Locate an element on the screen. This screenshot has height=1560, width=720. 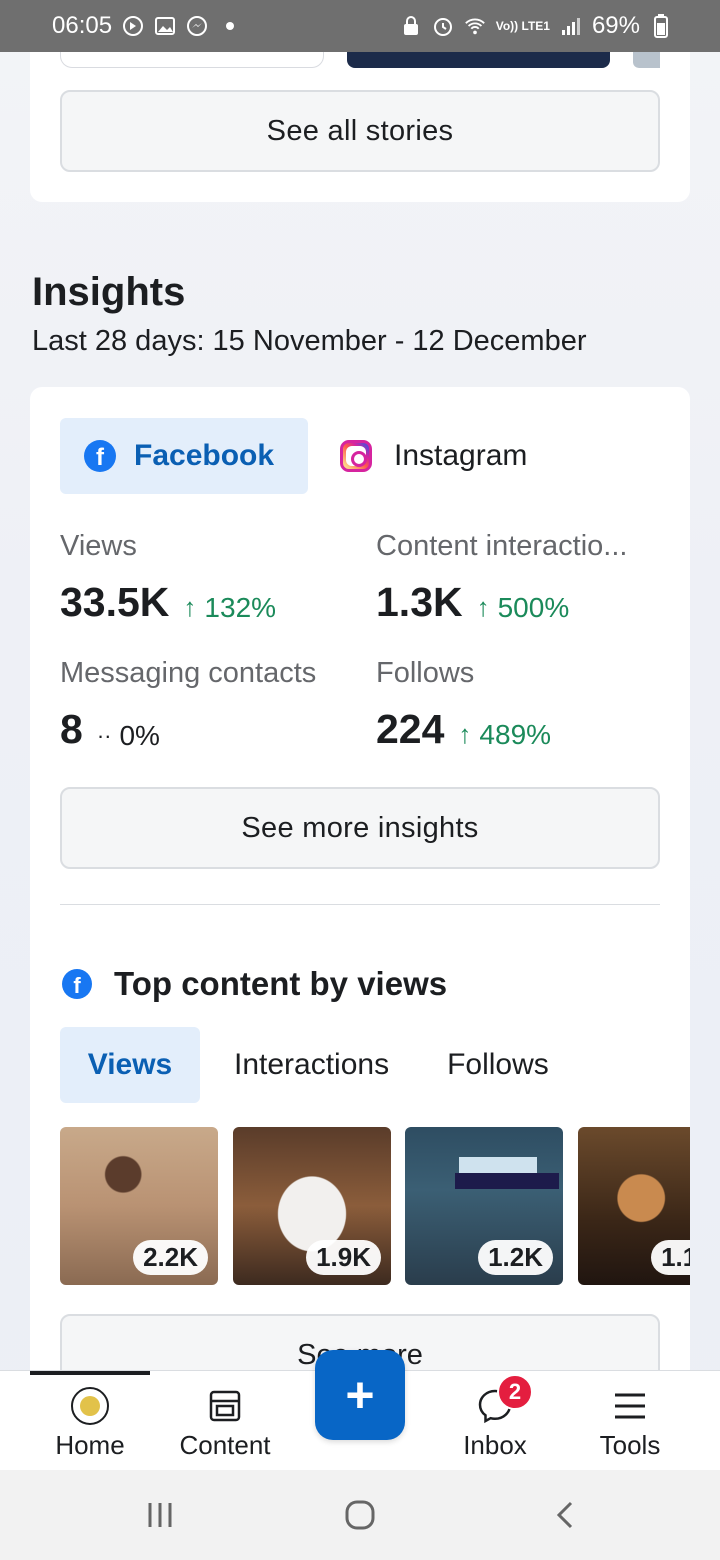
recent-apps-icon is located at coordinates (160, 1515).